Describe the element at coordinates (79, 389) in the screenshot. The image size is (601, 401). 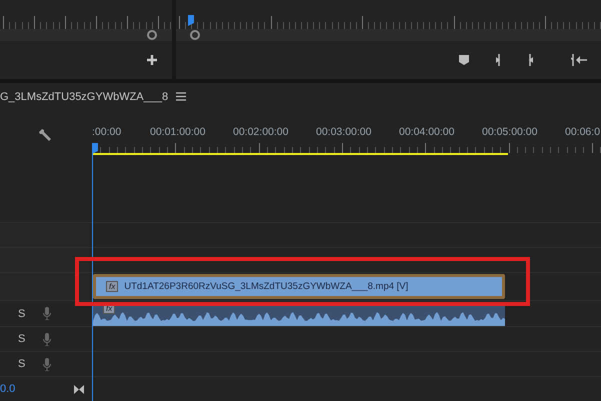
I see `bowtie-icon` at that location.